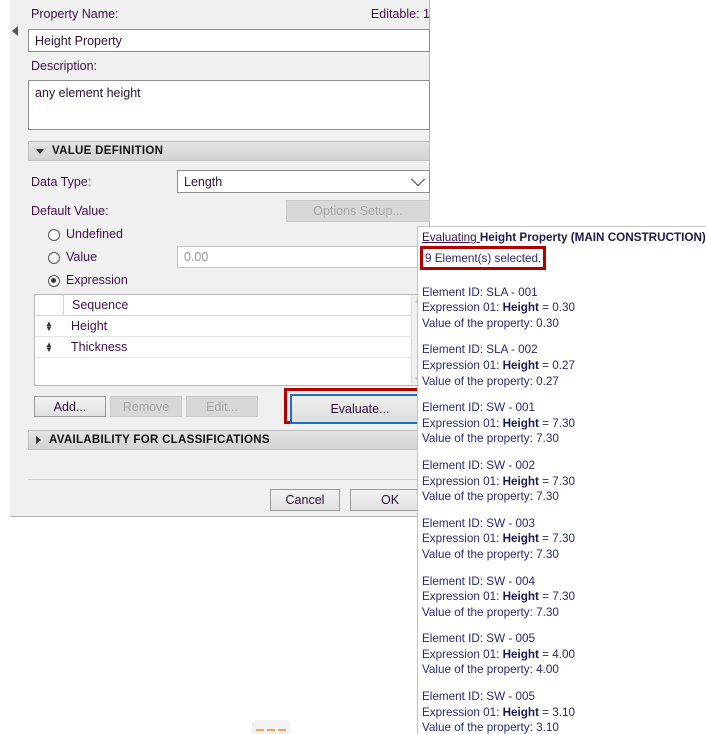 The image size is (706, 734). Describe the element at coordinates (94, 234) in the screenshot. I see `radio-undefined-label: Undefined` at that location.